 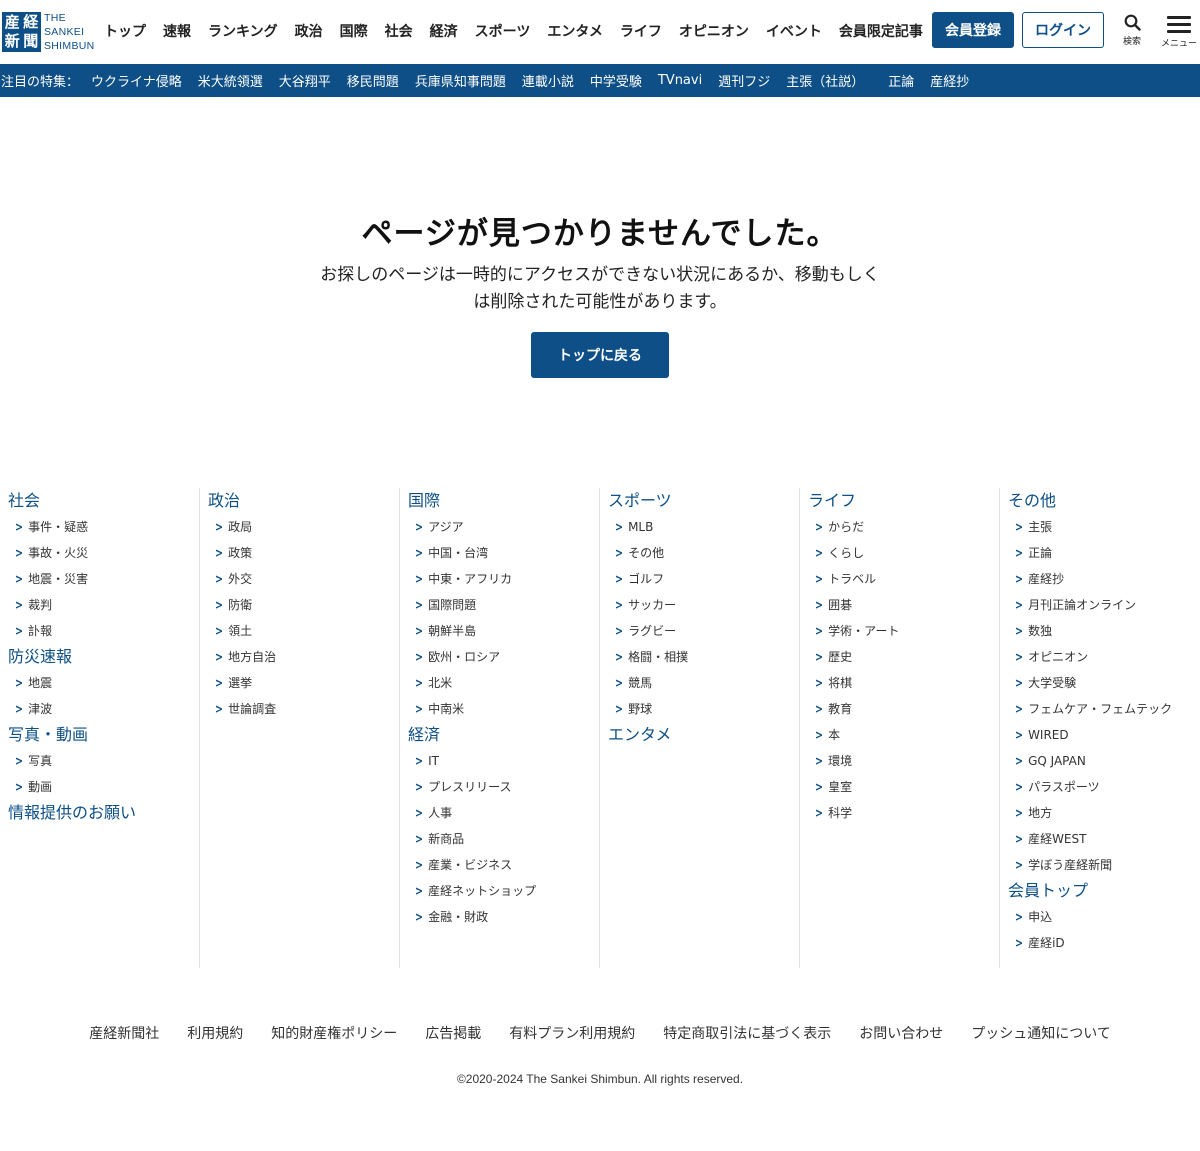 What do you see at coordinates (901, 80) in the screenshot?
I see `featured-topic-link: 正論` at bounding box center [901, 80].